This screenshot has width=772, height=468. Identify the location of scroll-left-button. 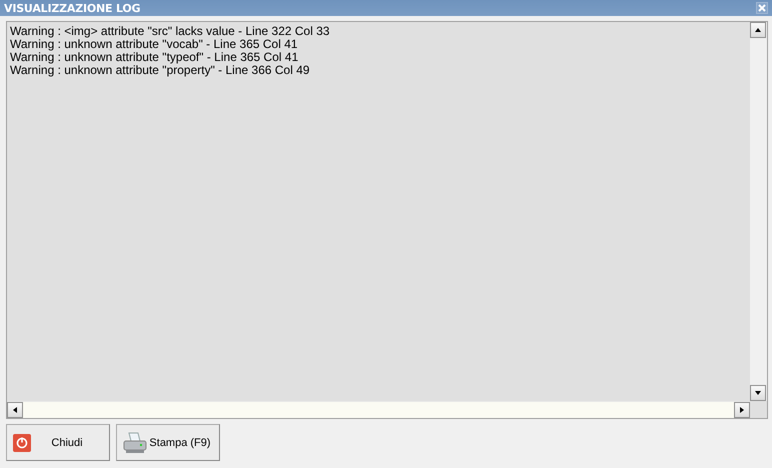
(15, 410).